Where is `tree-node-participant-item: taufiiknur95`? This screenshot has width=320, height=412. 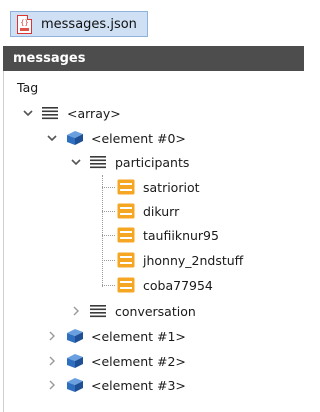 tree-node-participant-item: taufiiknur95 is located at coordinates (167, 235).